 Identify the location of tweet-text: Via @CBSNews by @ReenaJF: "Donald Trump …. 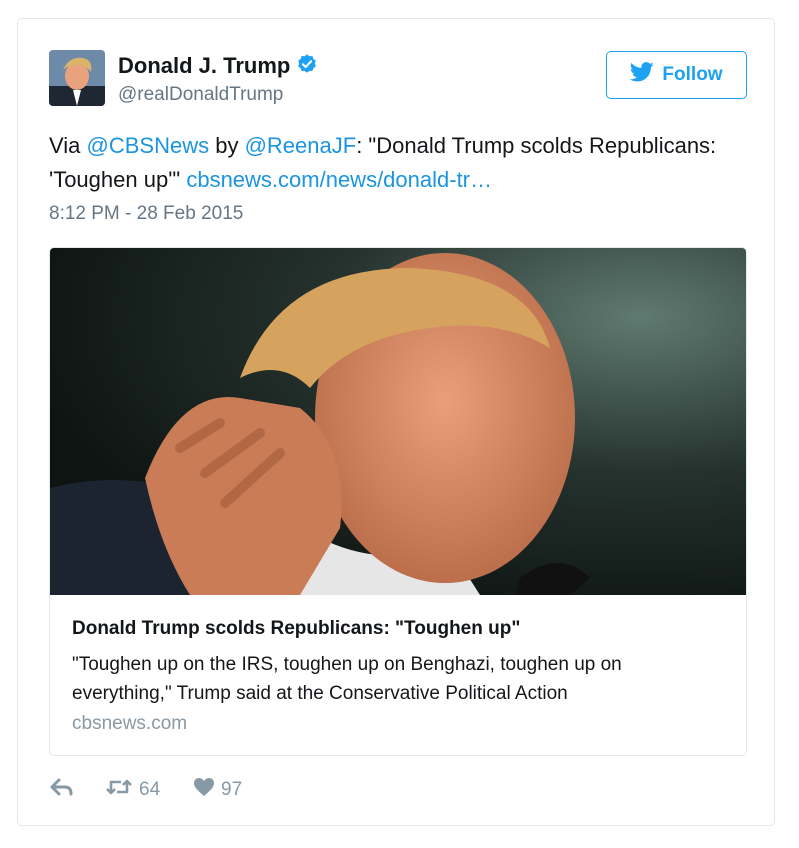
(383, 162).